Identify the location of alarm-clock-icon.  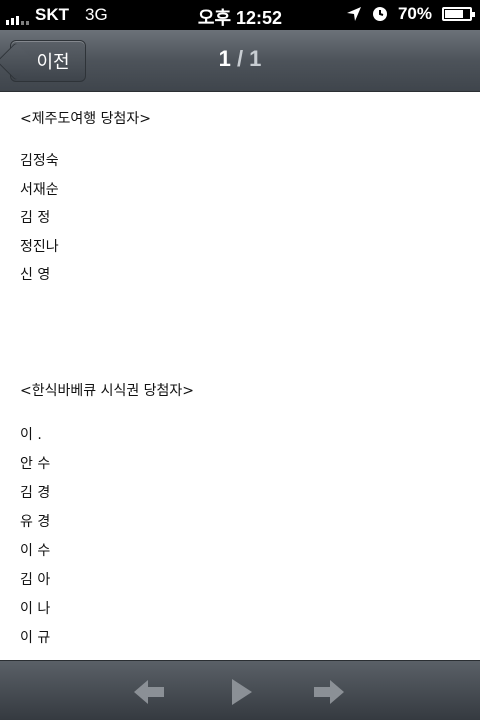
(379, 14).